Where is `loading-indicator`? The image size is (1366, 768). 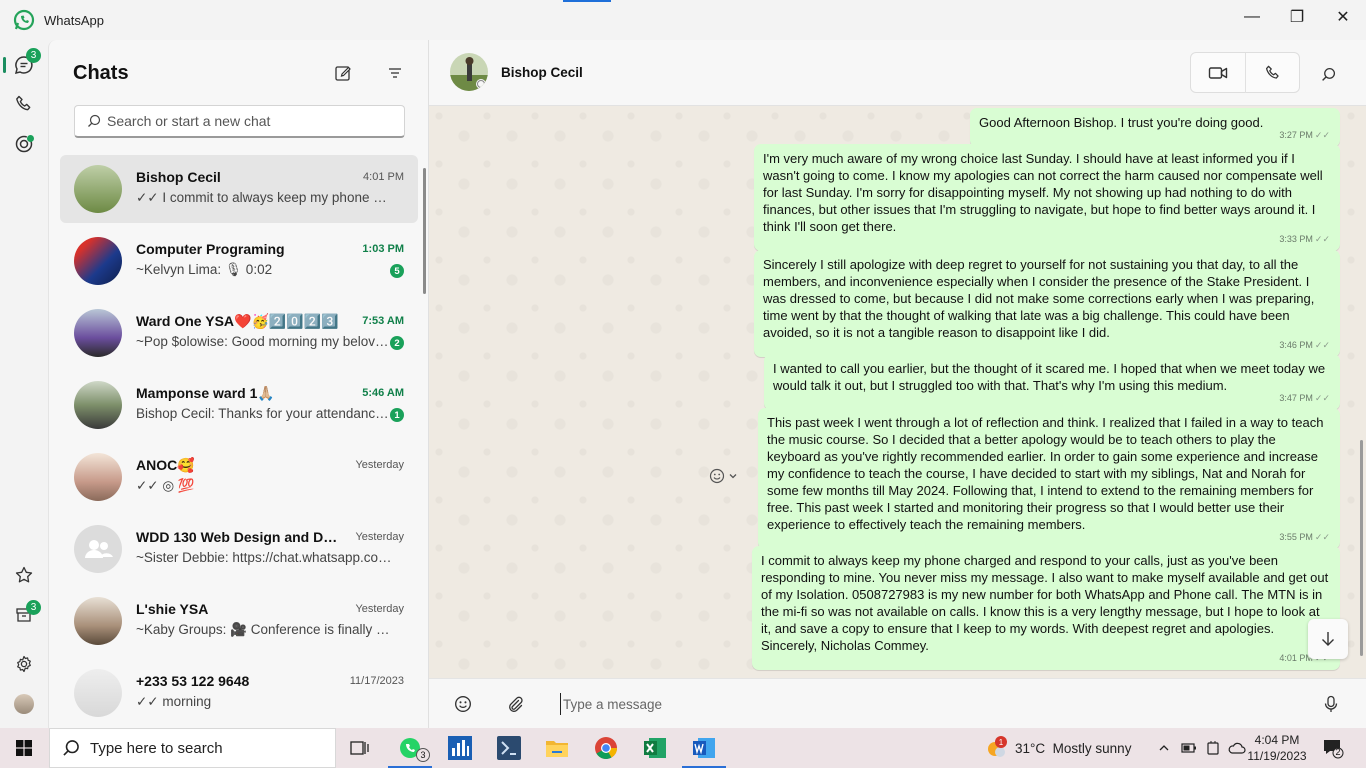
loading-indicator is located at coordinates (587, 1).